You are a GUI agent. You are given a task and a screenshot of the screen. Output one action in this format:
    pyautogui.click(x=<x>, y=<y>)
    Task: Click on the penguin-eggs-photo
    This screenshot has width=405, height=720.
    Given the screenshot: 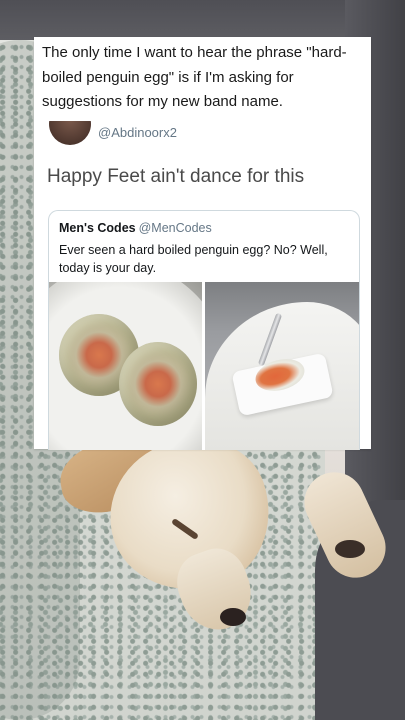 What is the action you would take?
    pyautogui.click(x=125, y=366)
    